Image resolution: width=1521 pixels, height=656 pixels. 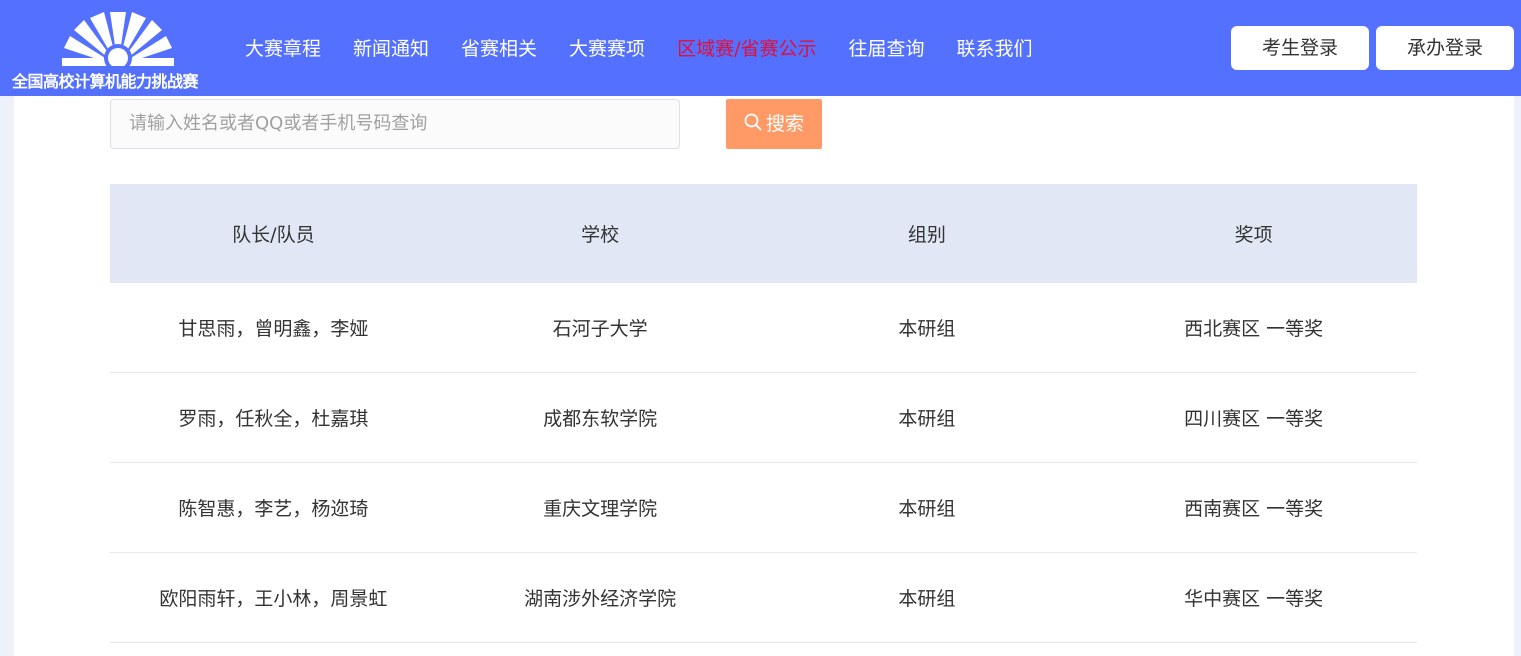 What do you see at coordinates (1253, 233) in the screenshot?
I see `column-header-award: 奖项` at bounding box center [1253, 233].